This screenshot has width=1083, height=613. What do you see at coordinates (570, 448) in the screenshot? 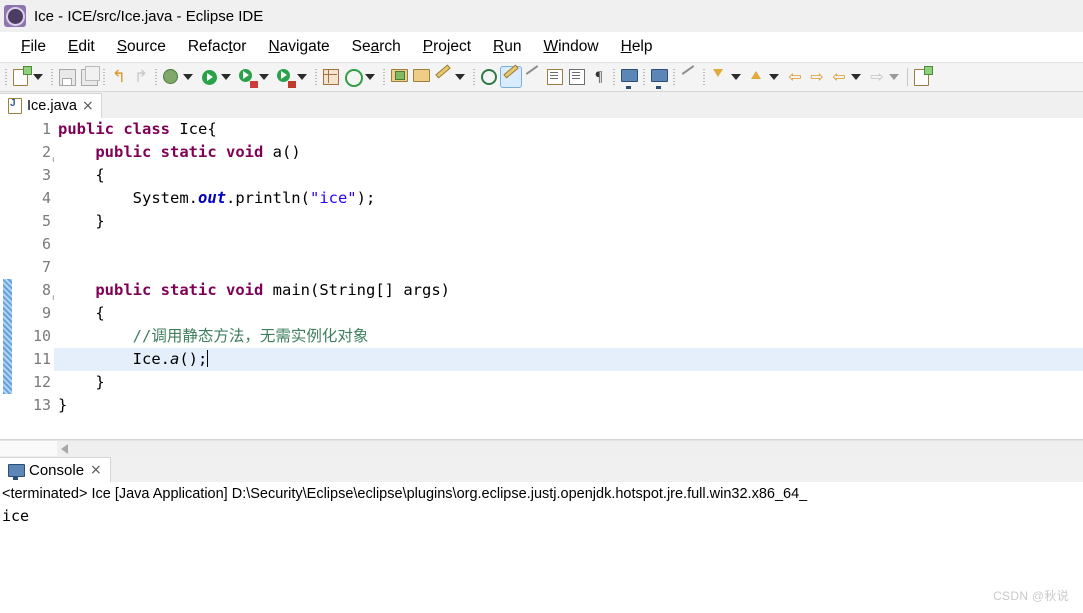
I see `scrollbar-track` at bounding box center [570, 448].